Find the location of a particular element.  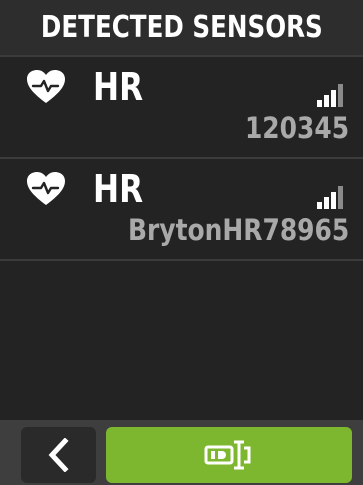

back-button is located at coordinates (58, 455).